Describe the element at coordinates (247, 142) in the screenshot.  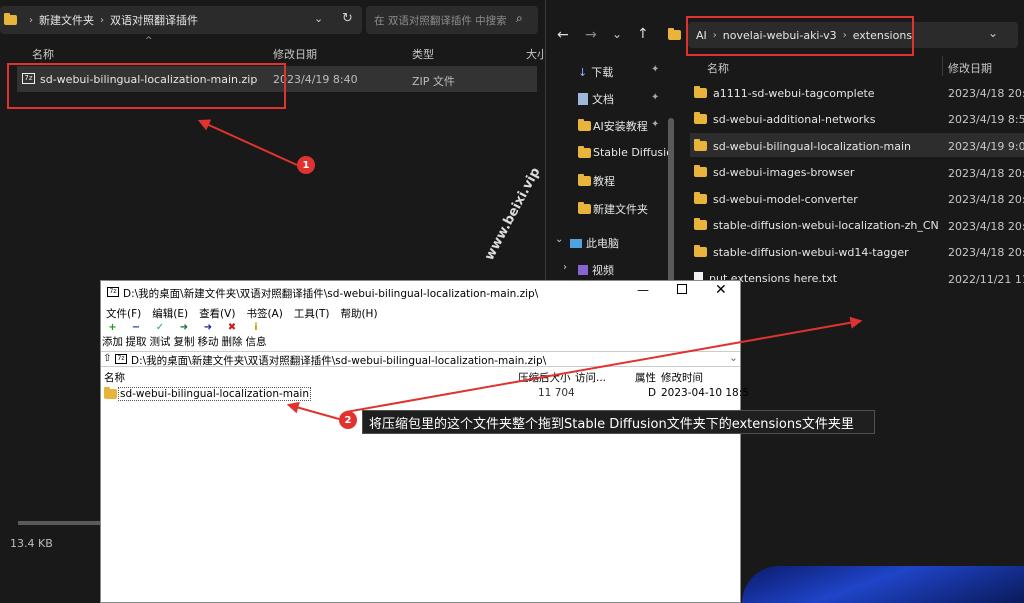
I see `arrow-to-zip-file` at that location.